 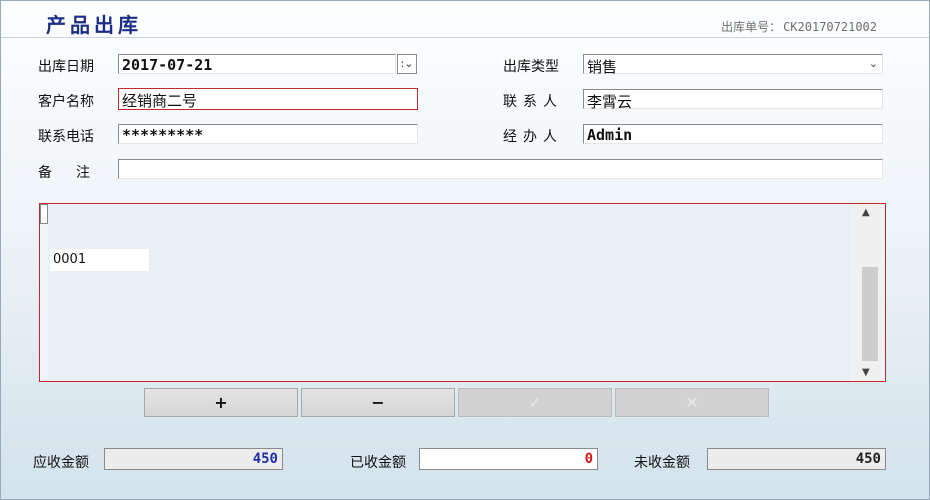 I want to click on customer-field: 经销商二号, so click(x=268, y=99).